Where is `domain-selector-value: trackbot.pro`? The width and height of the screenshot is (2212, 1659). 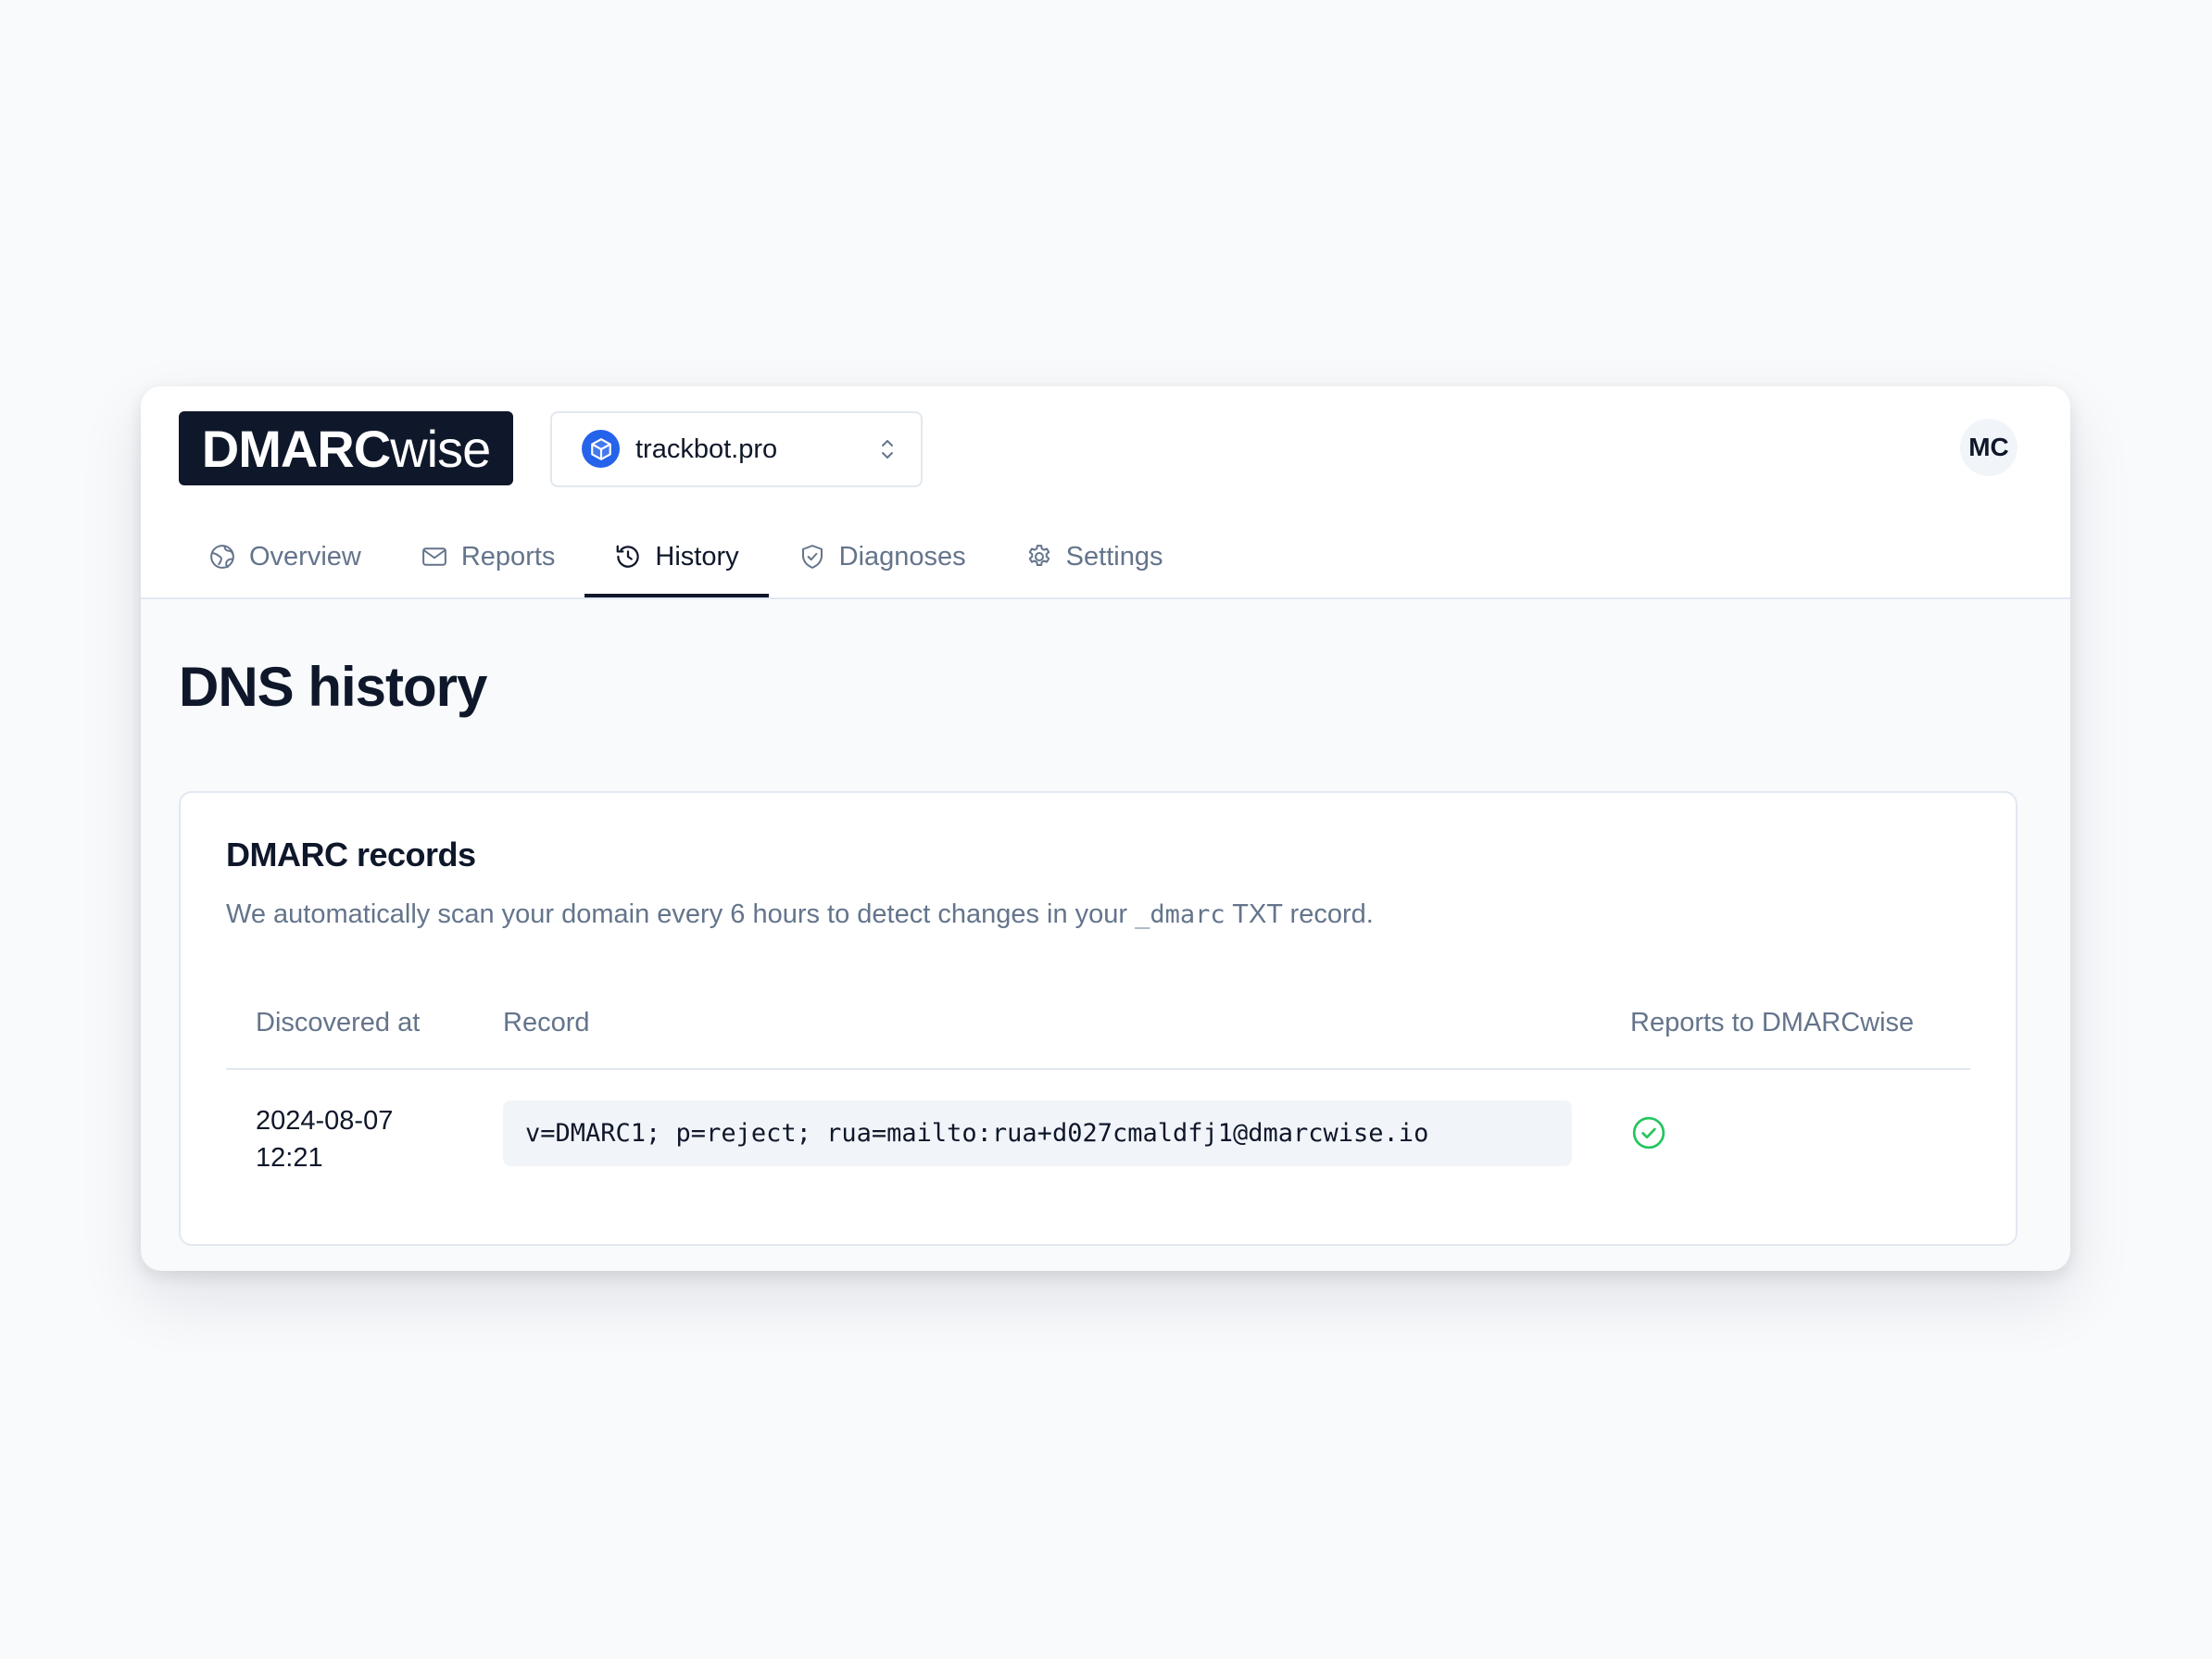
domain-selector-value: trackbot.pro is located at coordinates (707, 449).